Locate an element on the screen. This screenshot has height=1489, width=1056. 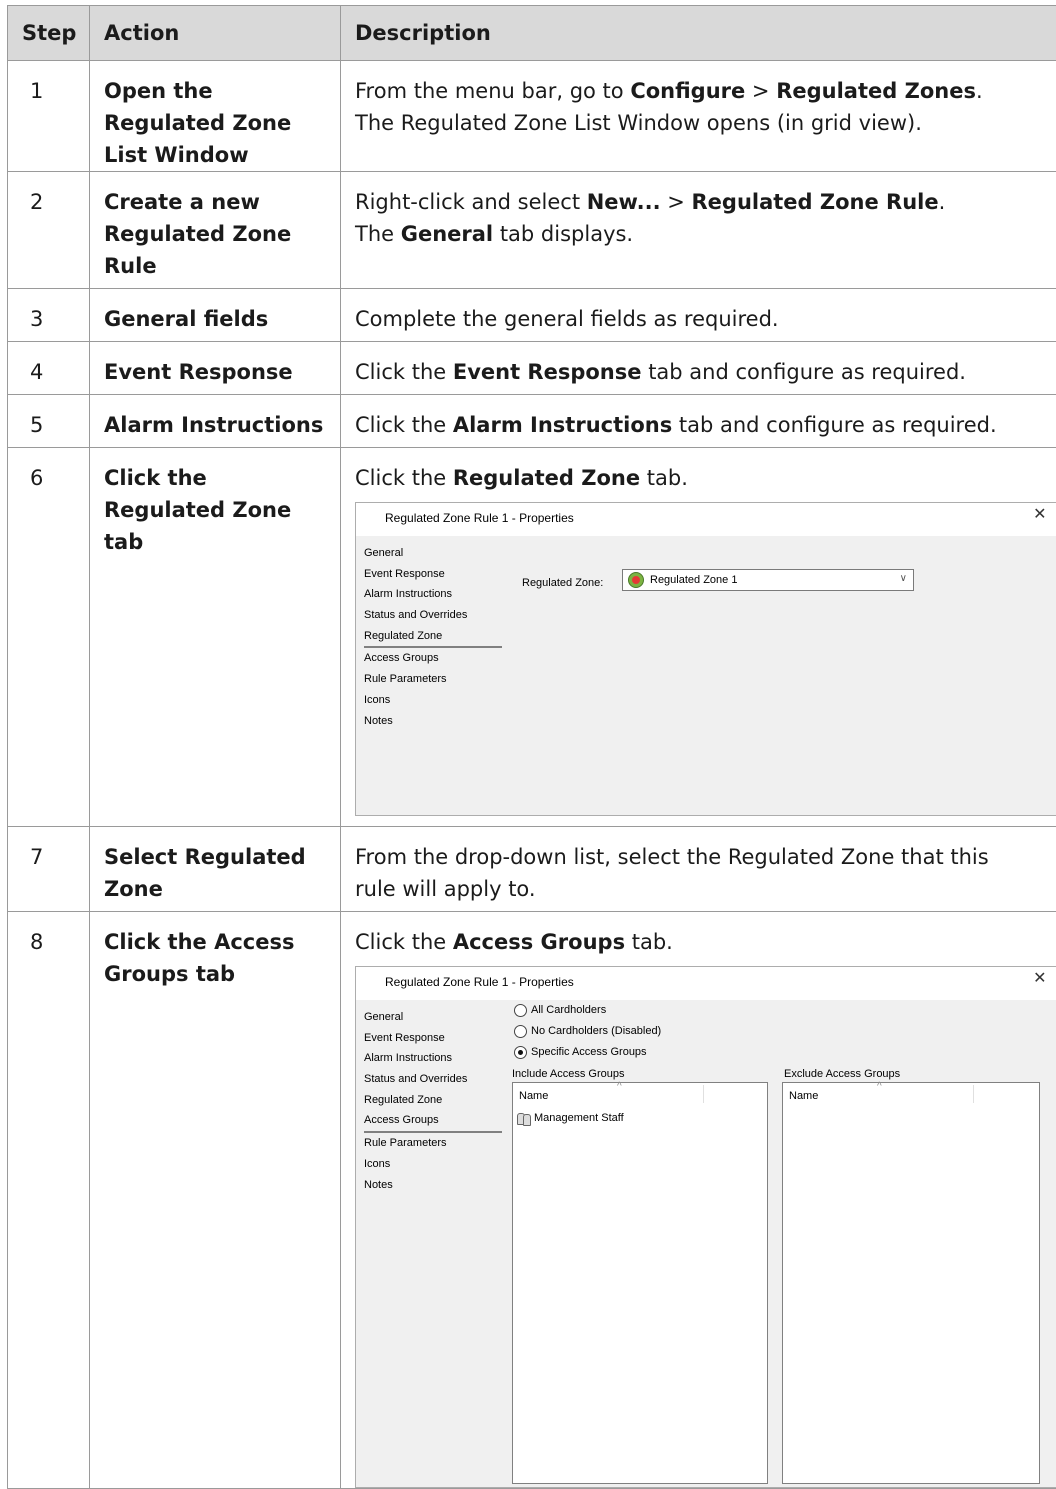
radio-no-cardholders: No Cardholders (Disabled) is located at coordinates (587, 1031).